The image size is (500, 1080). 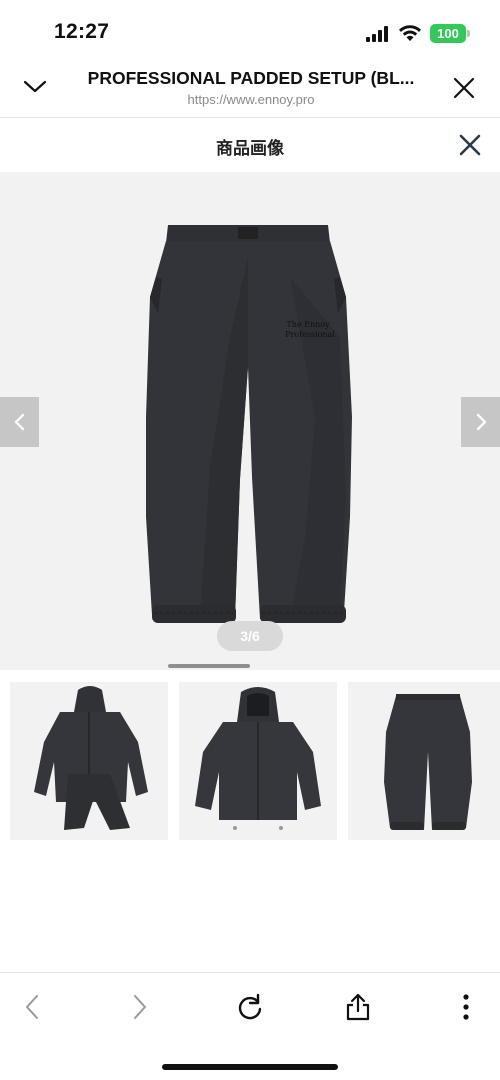 What do you see at coordinates (250, 148) in the screenshot?
I see `gallery-title: 商品画像` at bounding box center [250, 148].